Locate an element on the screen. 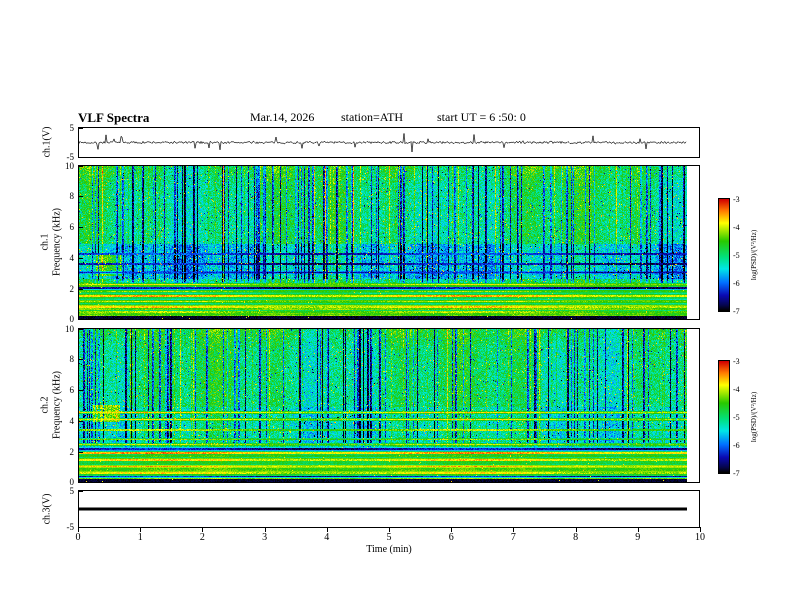 The image size is (792, 612). ch2-spectrogram-y-tick-label: 6 is located at coordinates (72, 390).